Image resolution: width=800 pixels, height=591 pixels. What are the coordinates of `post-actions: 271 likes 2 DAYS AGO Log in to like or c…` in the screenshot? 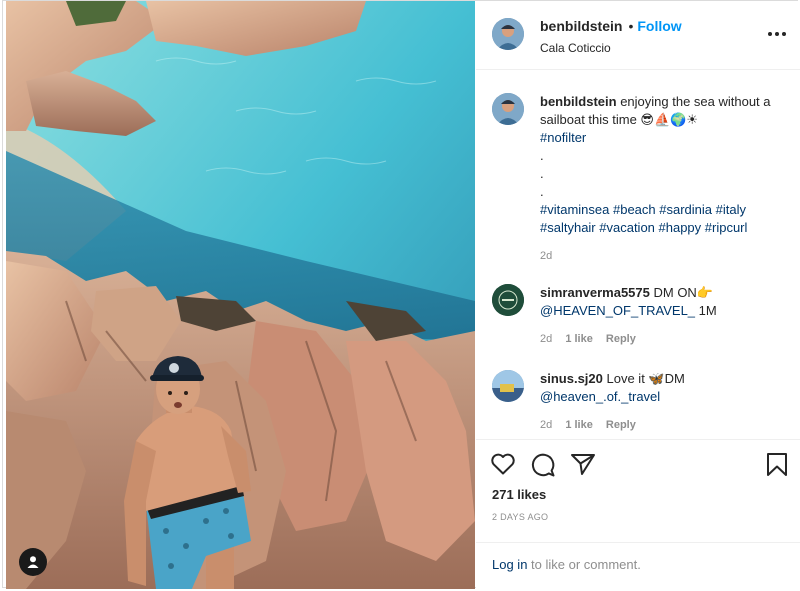 It's located at (638, 514).